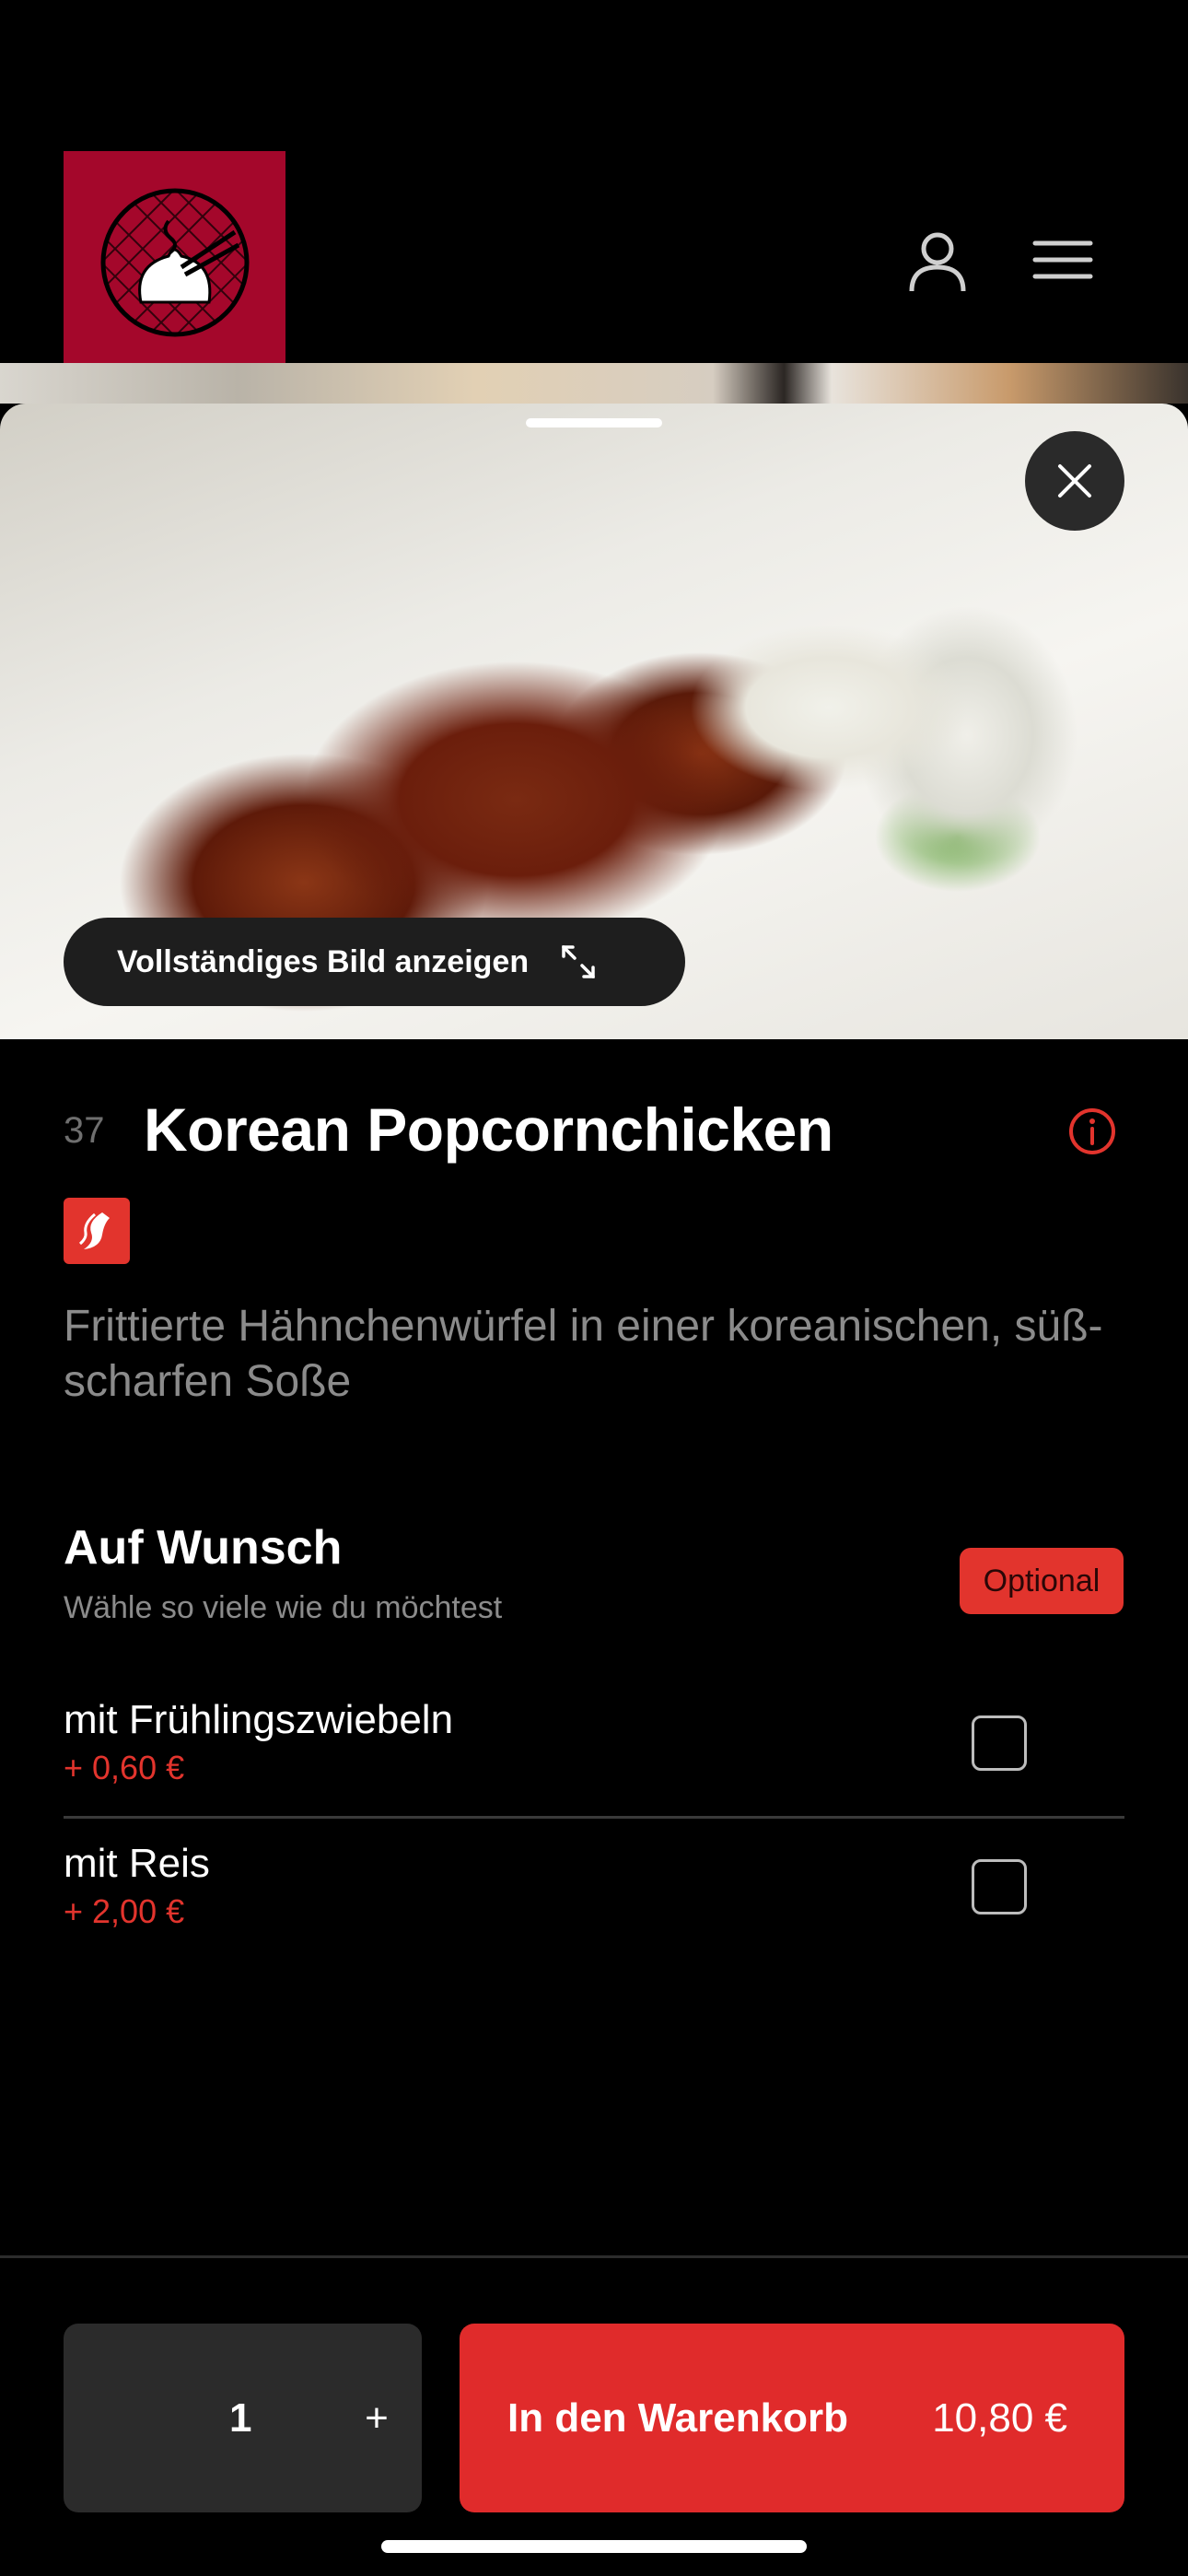 The width and height of the screenshot is (1188, 2576). What do you see at coordinates (94, 1230) in the screenshot?
I see `chili-icon` at bounding box center [94, 1230].